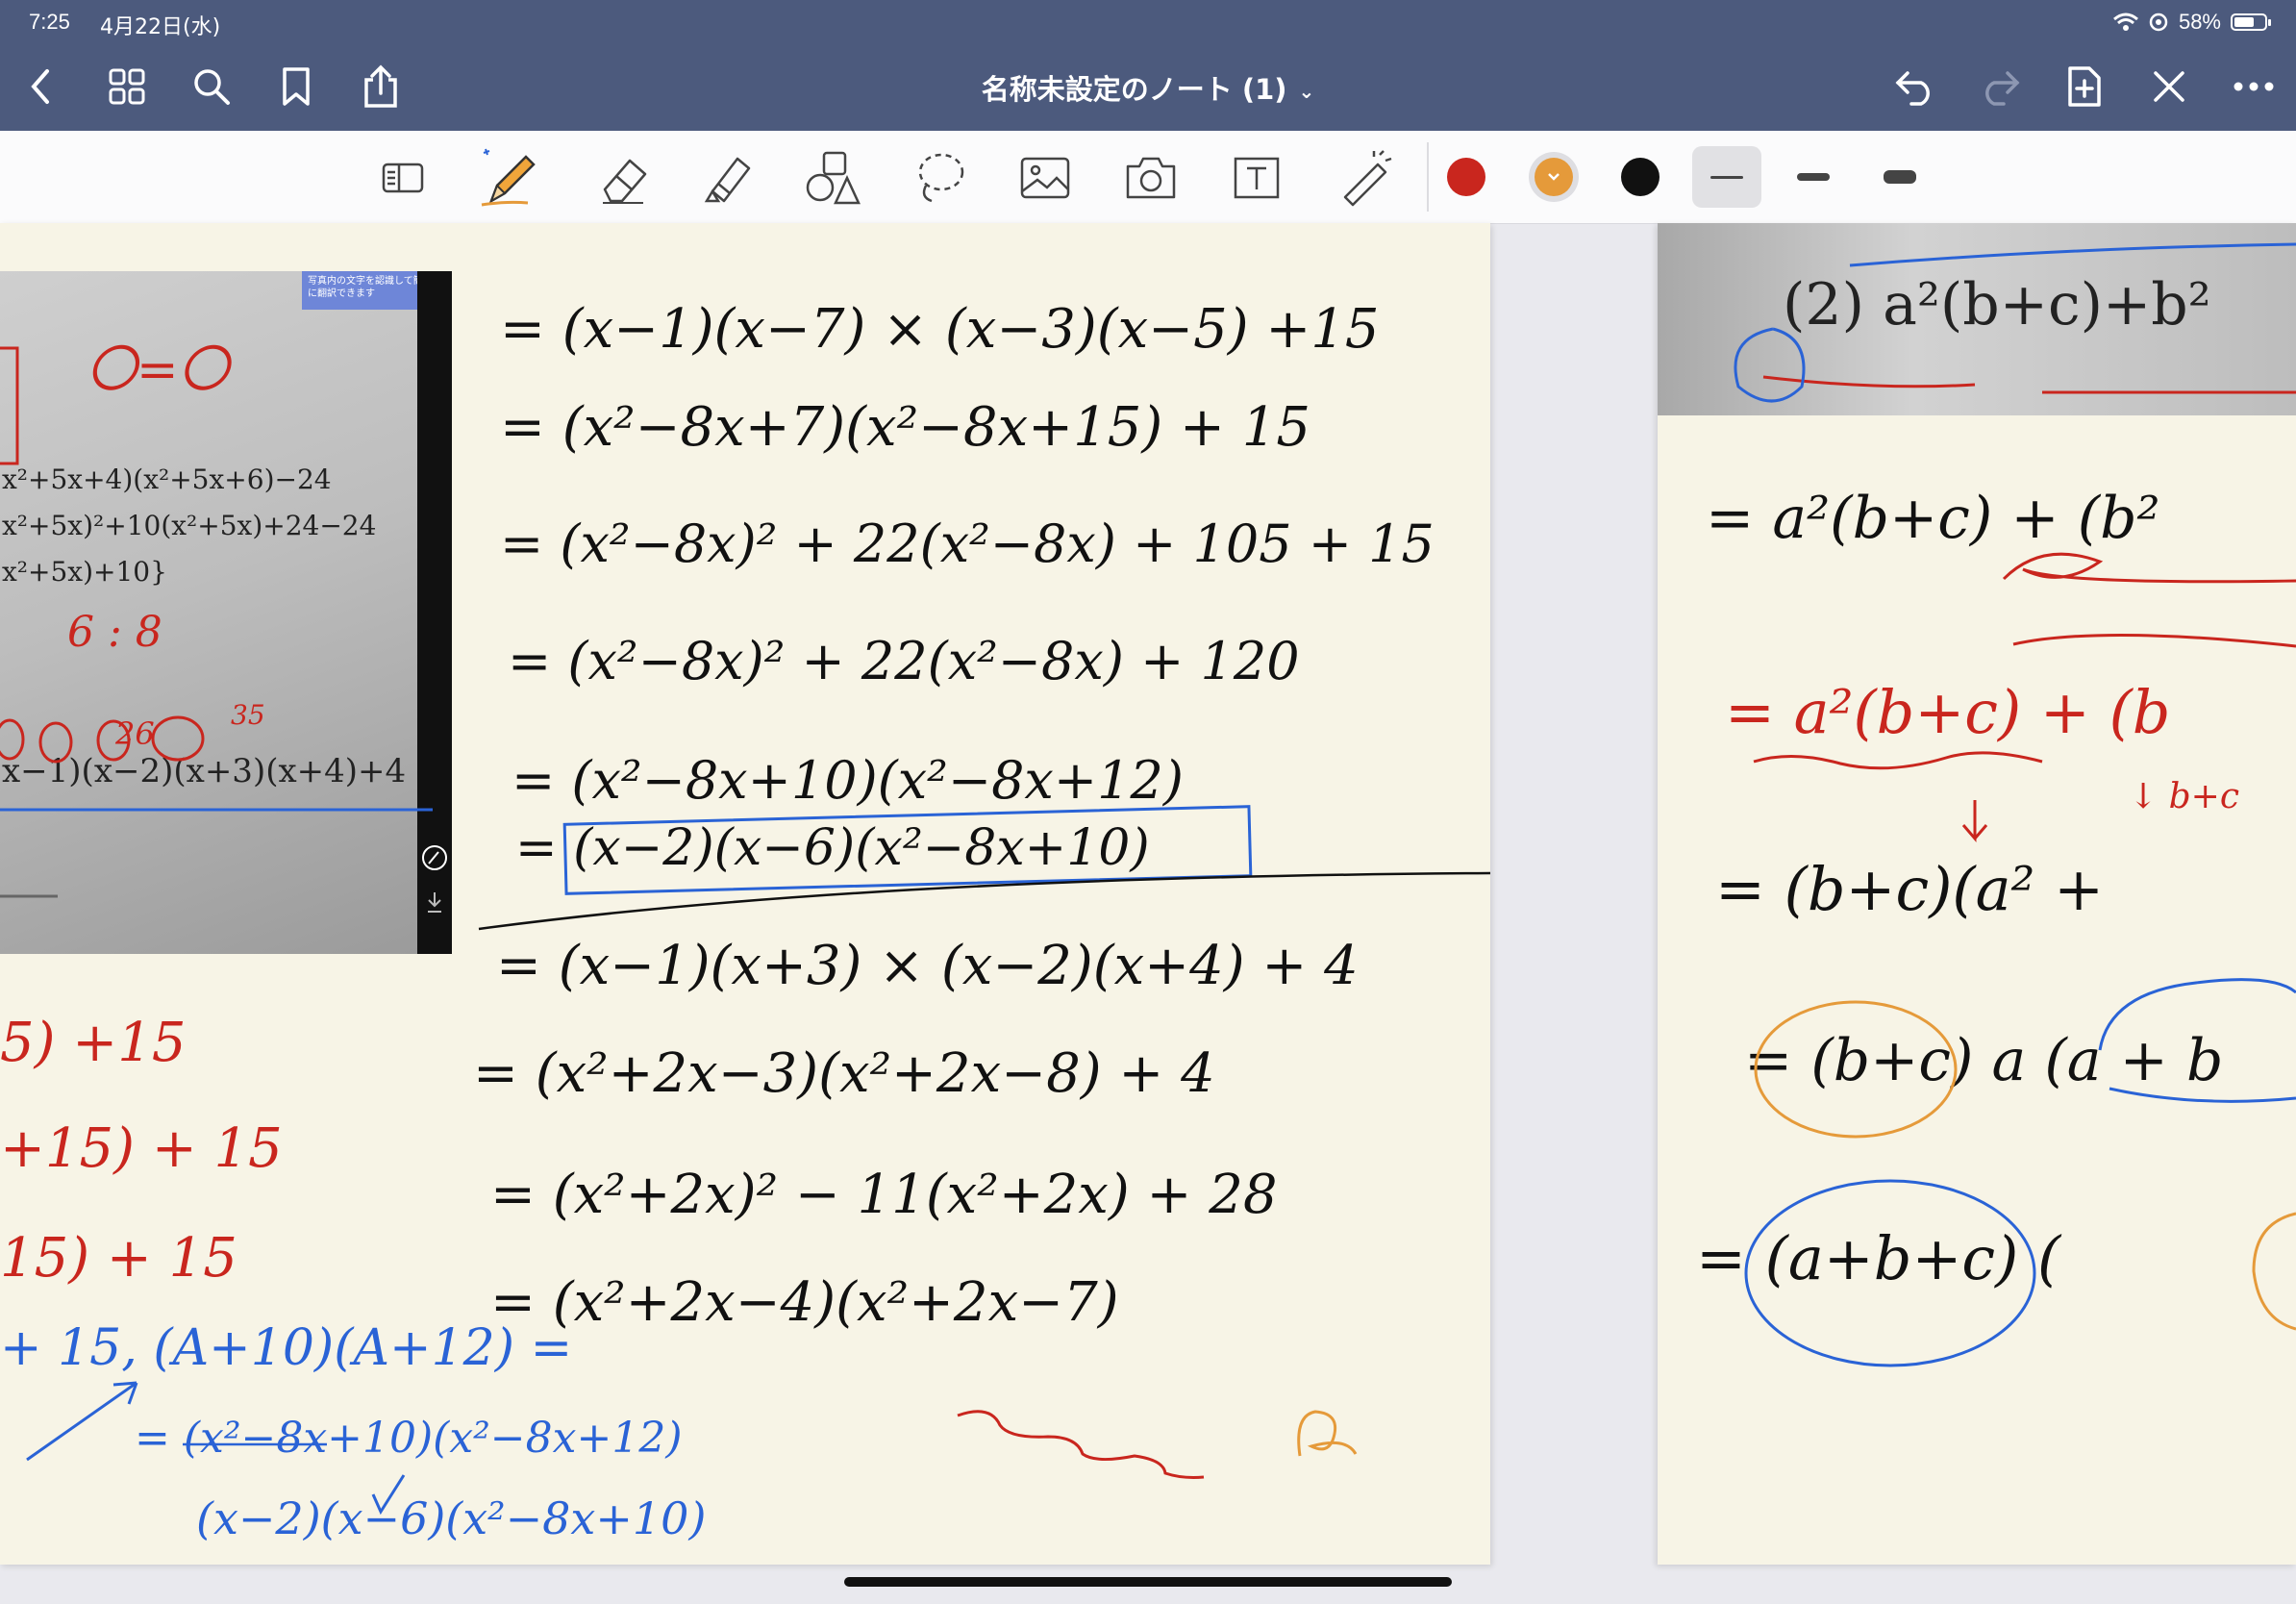 This screenshot has width=2296, height=1604. Describe the element at coordinates (1045, 178) in the screenshot. I see `image-icon` at that location.